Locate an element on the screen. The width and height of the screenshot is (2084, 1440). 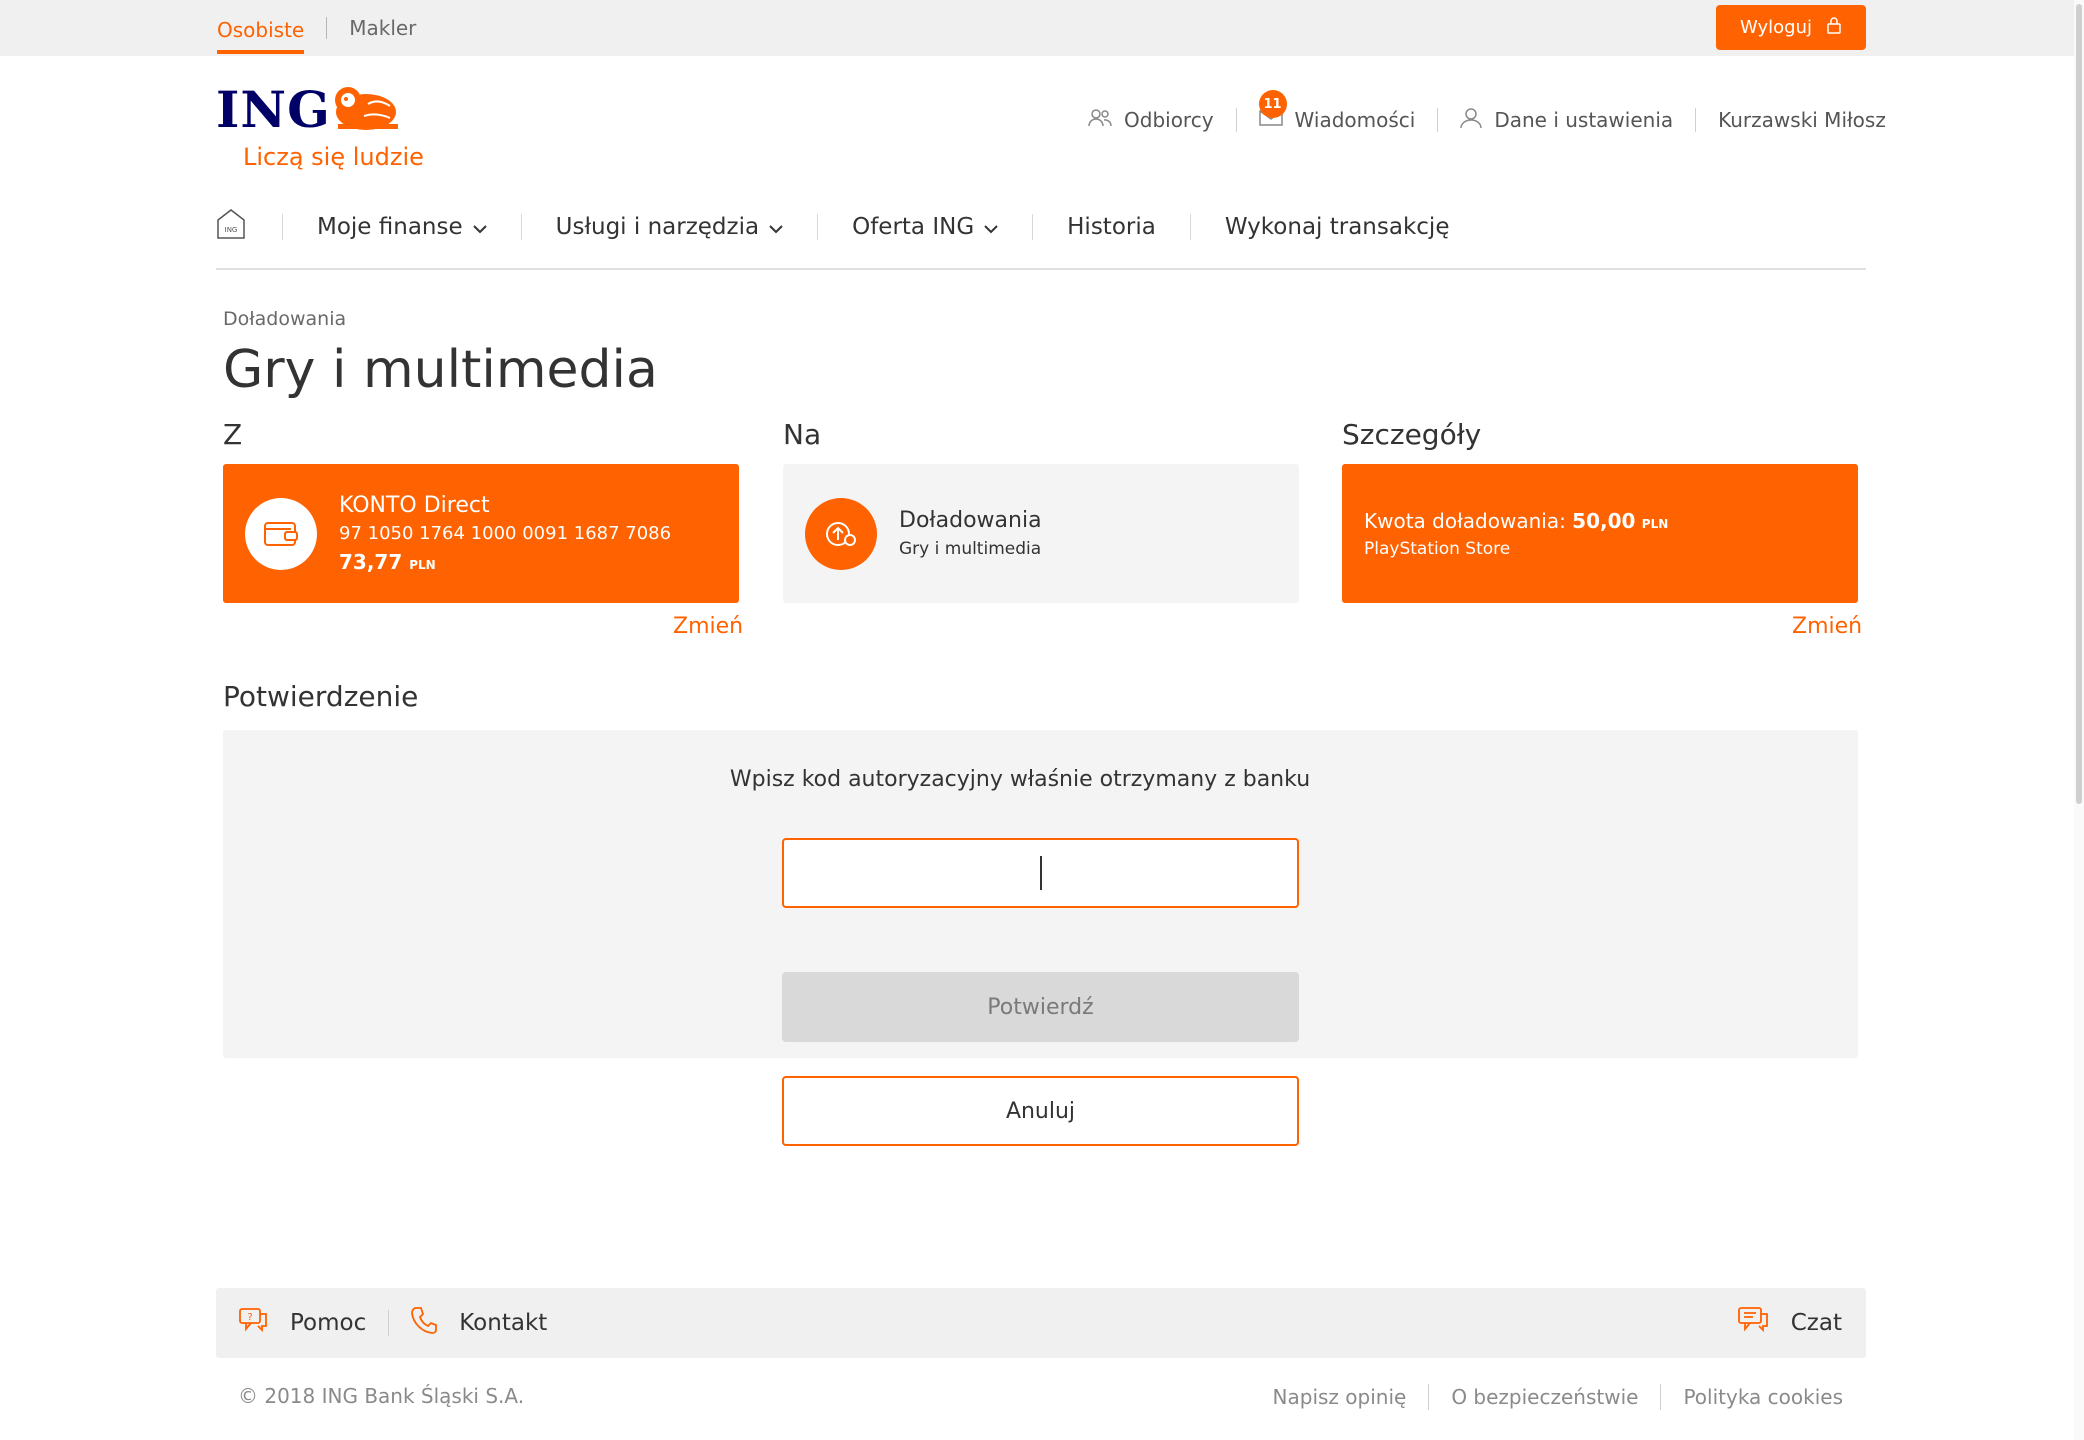
lock-icon is located at coordinates (1834, 27).